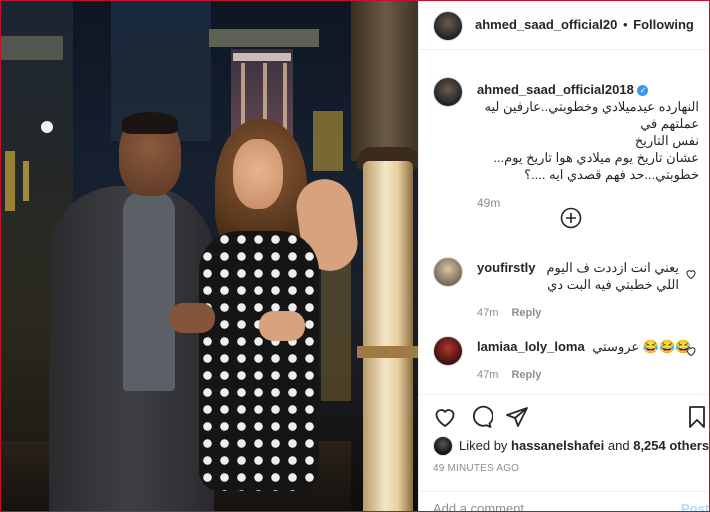  What do you see at coordinates (571, 218) in the screenshot?
I see `add-circle-icon` at bounding box center [571, 218].